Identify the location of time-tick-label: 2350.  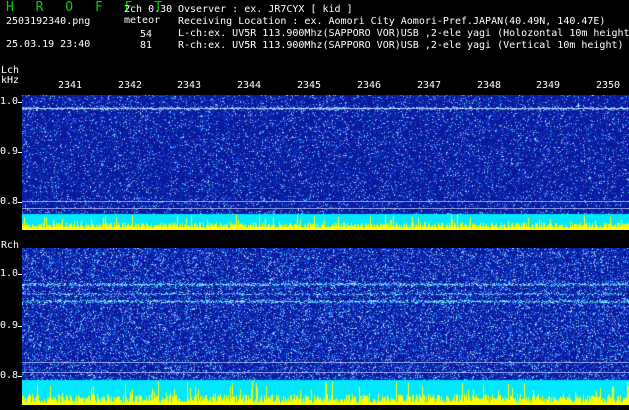
(608, 85).